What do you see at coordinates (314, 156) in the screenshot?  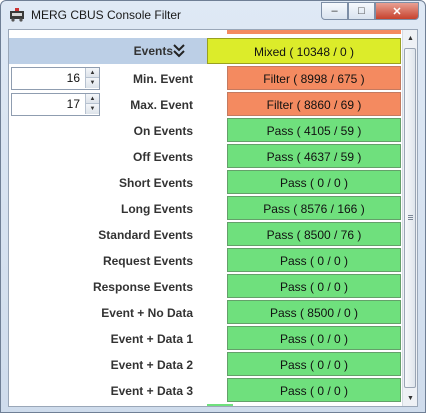 I see `filter-status-button: Pass ( 4637 / 59 )` at bounding box center [314, 156].